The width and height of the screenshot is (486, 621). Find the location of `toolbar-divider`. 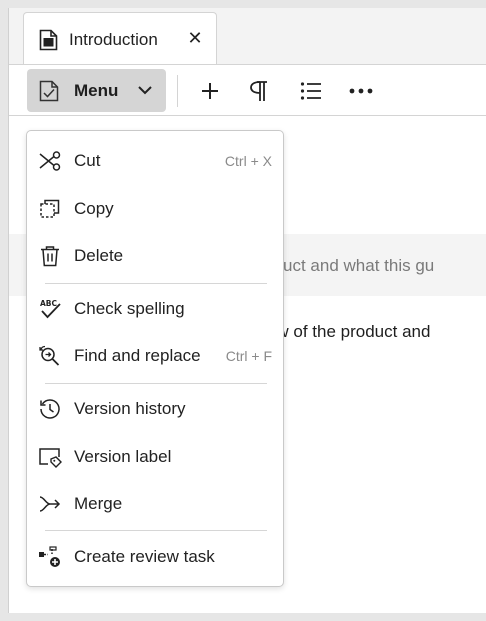

toolbar-divider is located at coordinates (177, 91).